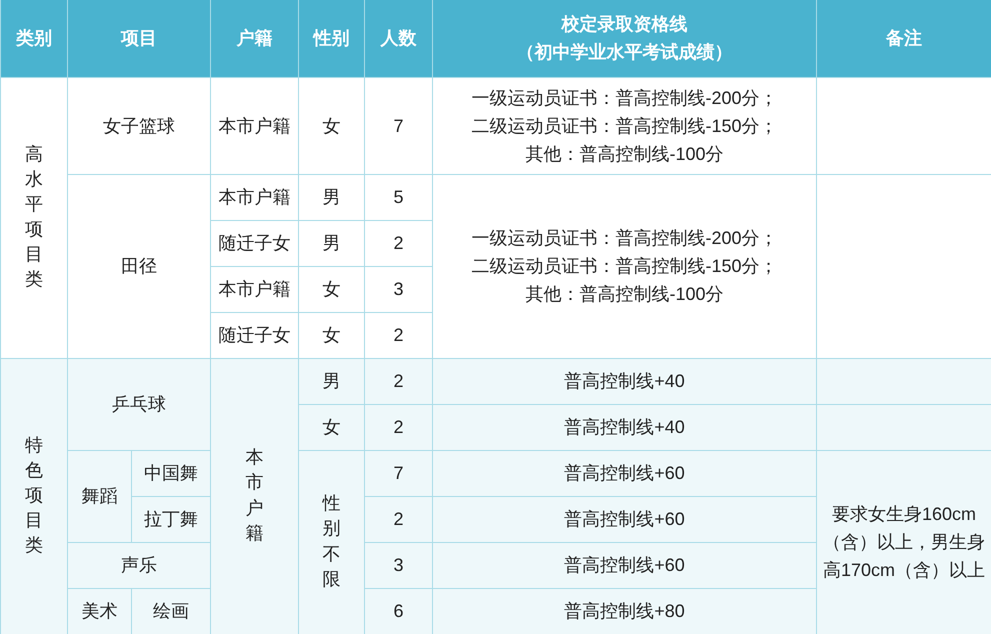 The image size is (991, 634). Describe the element at coordinates (904, 38) in the screenshot. I see `column-header: 备注` at that location.